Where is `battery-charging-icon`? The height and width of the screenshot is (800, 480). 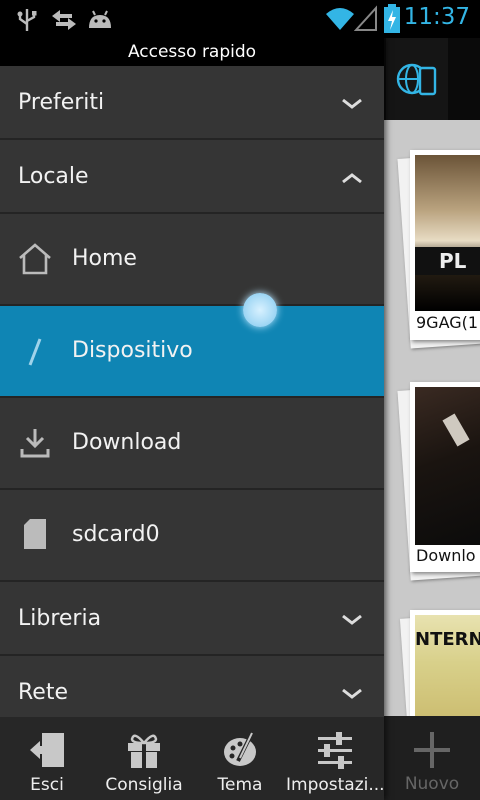
battery-charging-icon is located at coordinates (392, 18).